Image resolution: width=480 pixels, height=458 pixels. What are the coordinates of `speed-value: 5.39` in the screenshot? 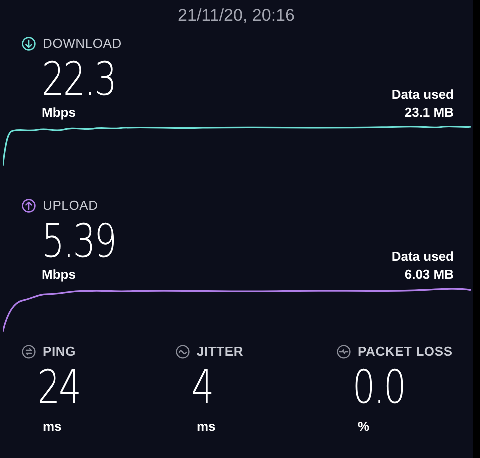 It's located at (79, 241).